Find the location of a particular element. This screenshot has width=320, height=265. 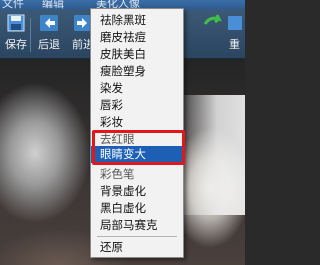

menu-item-background-blur: 背景虚化 is located at coordinates (137, 191).